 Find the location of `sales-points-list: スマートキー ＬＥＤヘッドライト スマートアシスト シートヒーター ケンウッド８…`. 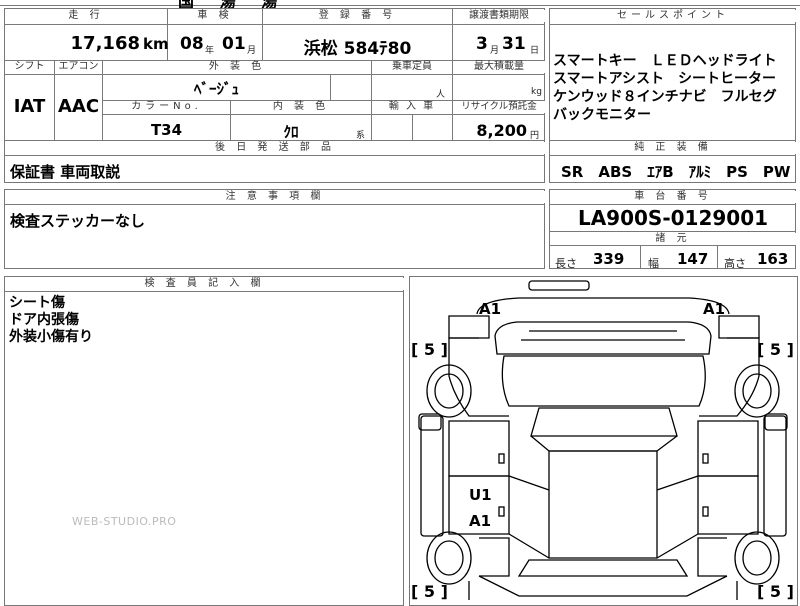

sales-points-list: スマートキー ＬＥＤヘッドライト スマートアシスト シートヒーター ケンウッド８… is located at coordinates (674, 88).